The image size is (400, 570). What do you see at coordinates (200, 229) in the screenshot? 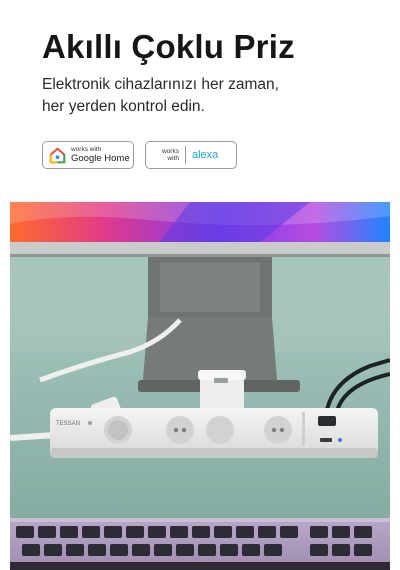
I see `monitor-screen` at bounding box center [200, 229].